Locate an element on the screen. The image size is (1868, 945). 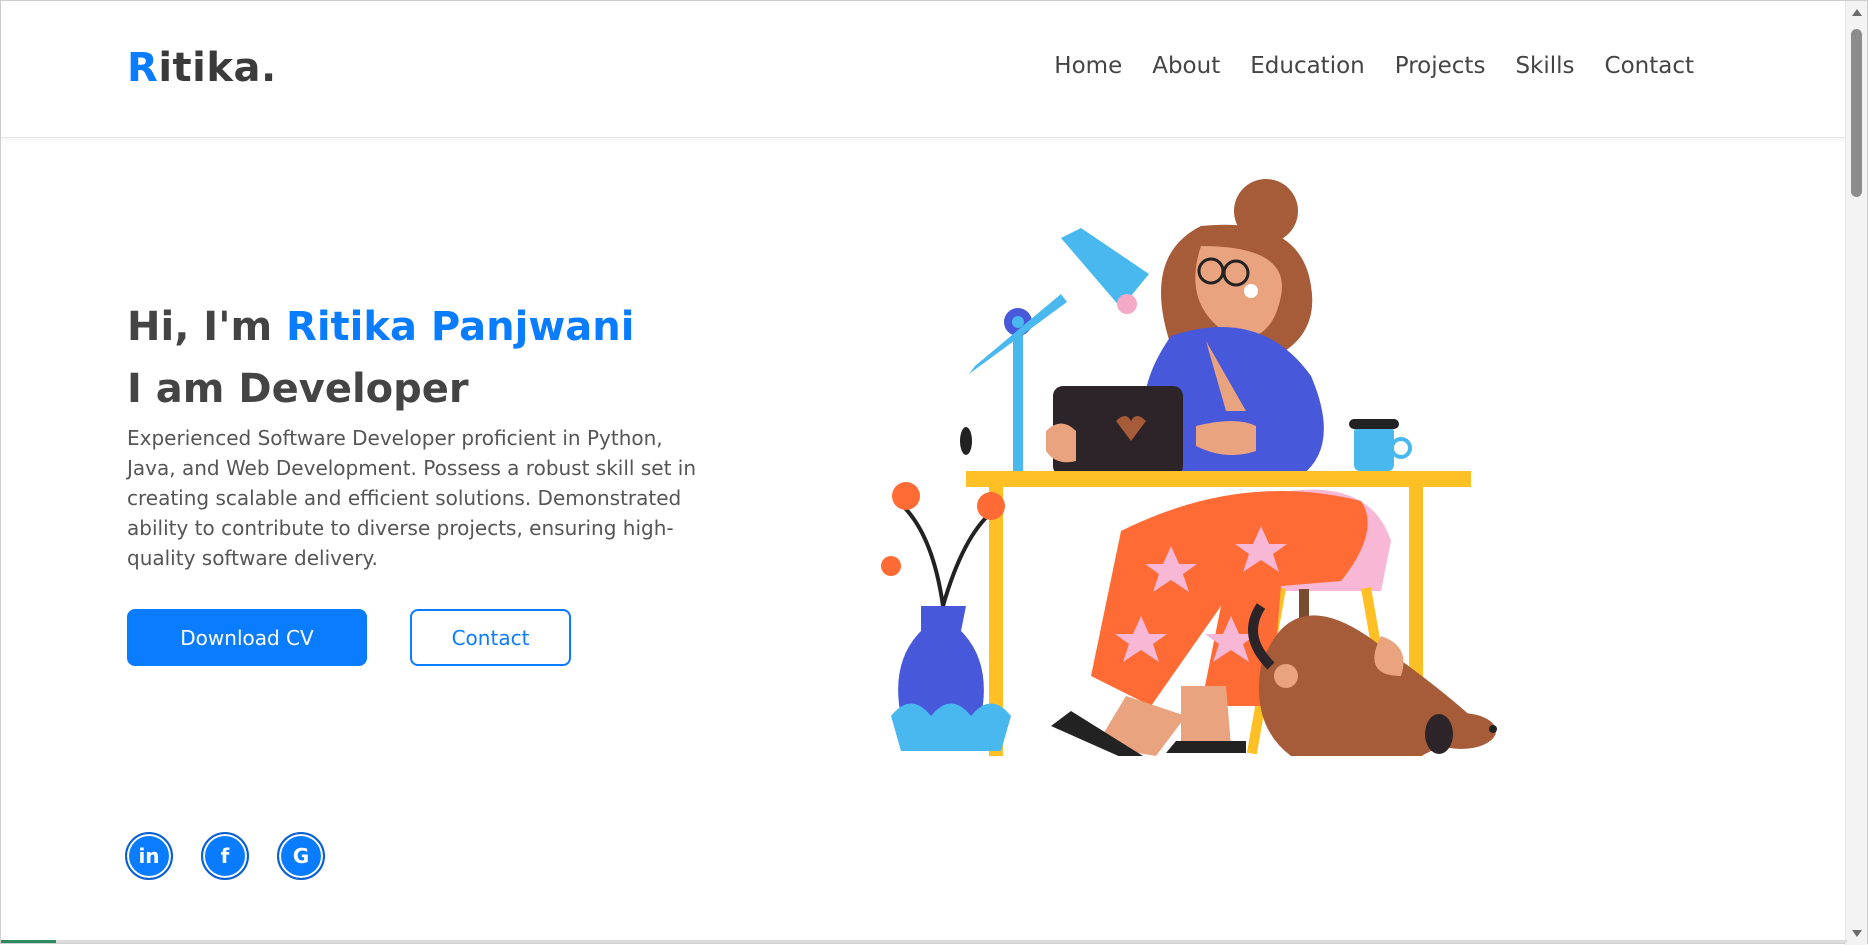
facebook-icon: f is located at coordinates (225, 856).